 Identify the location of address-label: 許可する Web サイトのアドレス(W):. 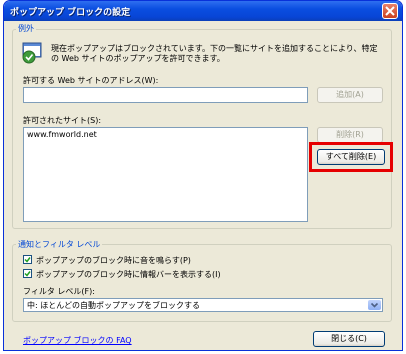
(91, 80).